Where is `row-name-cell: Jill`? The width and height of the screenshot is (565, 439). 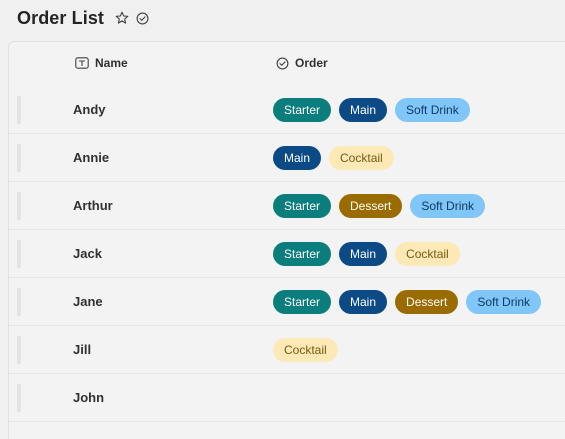 row-name-cell: Jill is located at coordinates (82, 349).